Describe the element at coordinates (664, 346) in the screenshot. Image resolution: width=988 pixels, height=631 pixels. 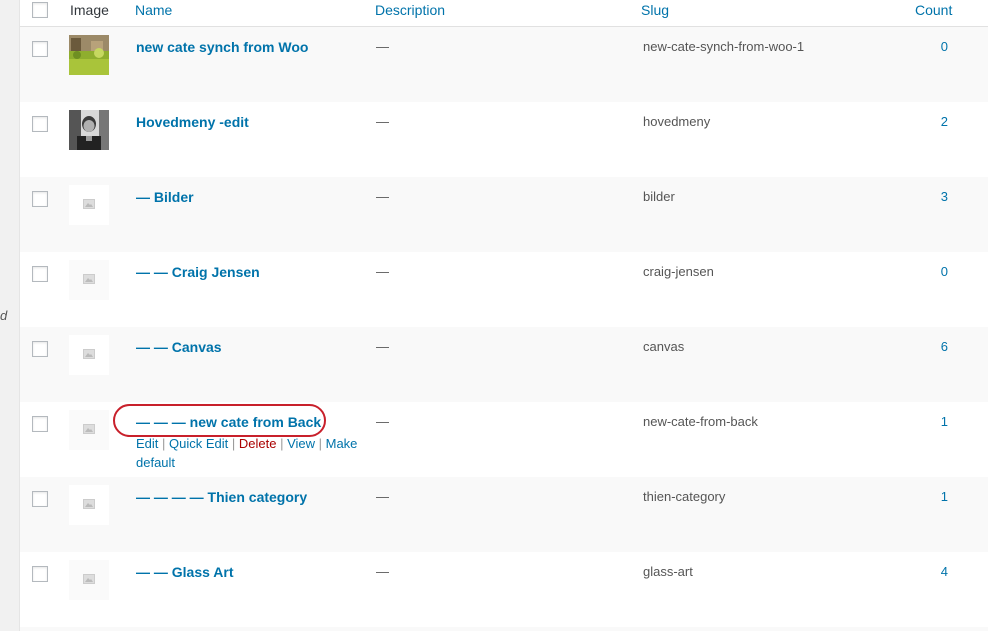
I see `category-slug: canvas` at that location.